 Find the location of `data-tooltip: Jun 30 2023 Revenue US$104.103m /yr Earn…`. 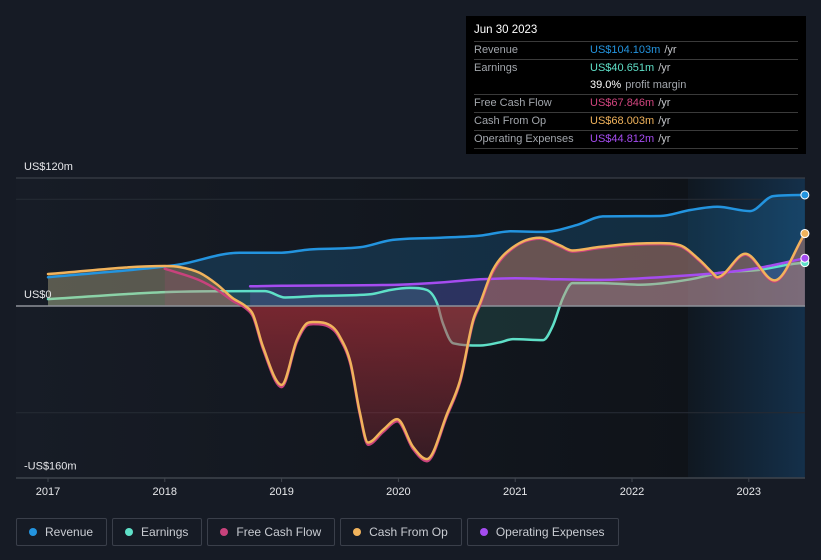

data-tooltip: Jun 30 2023 Revenue US$104.103m /yr Earn… is located at coordinates (636, 85).